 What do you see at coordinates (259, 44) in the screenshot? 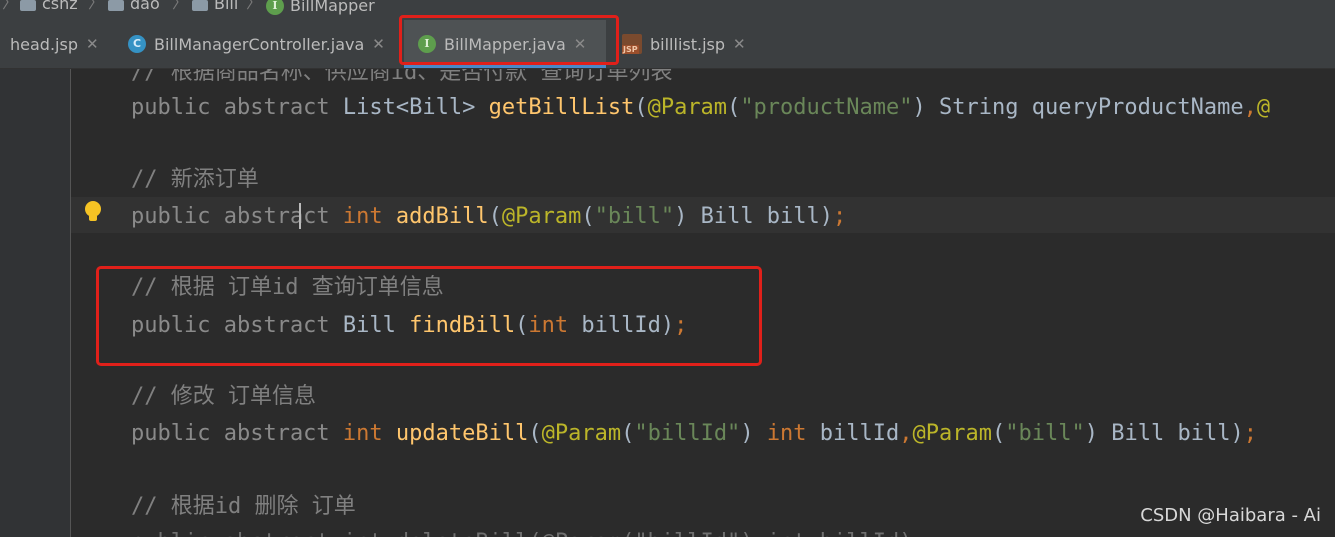
I see `tab-billmanagercontroller-java: C BillManagerController.java ✕` at bounding box center [259, 44].